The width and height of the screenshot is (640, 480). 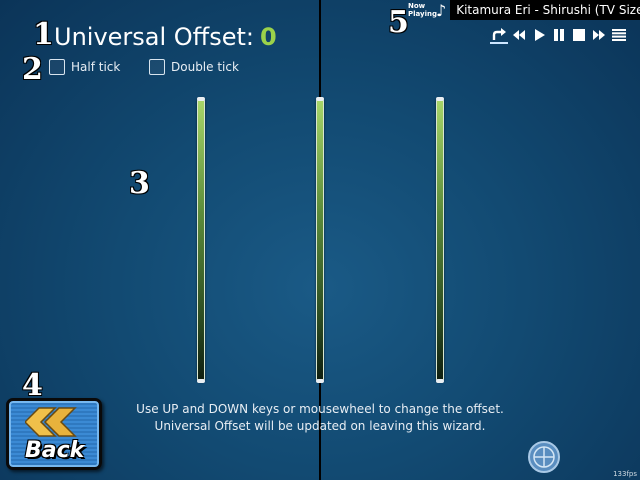 I want to click on double-tick-label: Double tick, so click(x=205, y=67).